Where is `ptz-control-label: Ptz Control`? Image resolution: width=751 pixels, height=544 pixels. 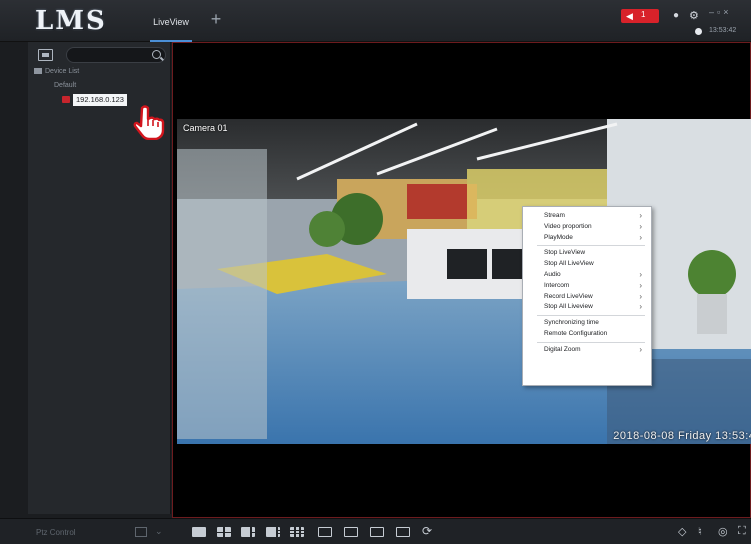
ptz-control-label: Ptz Control is located at coordinates (56, 532).